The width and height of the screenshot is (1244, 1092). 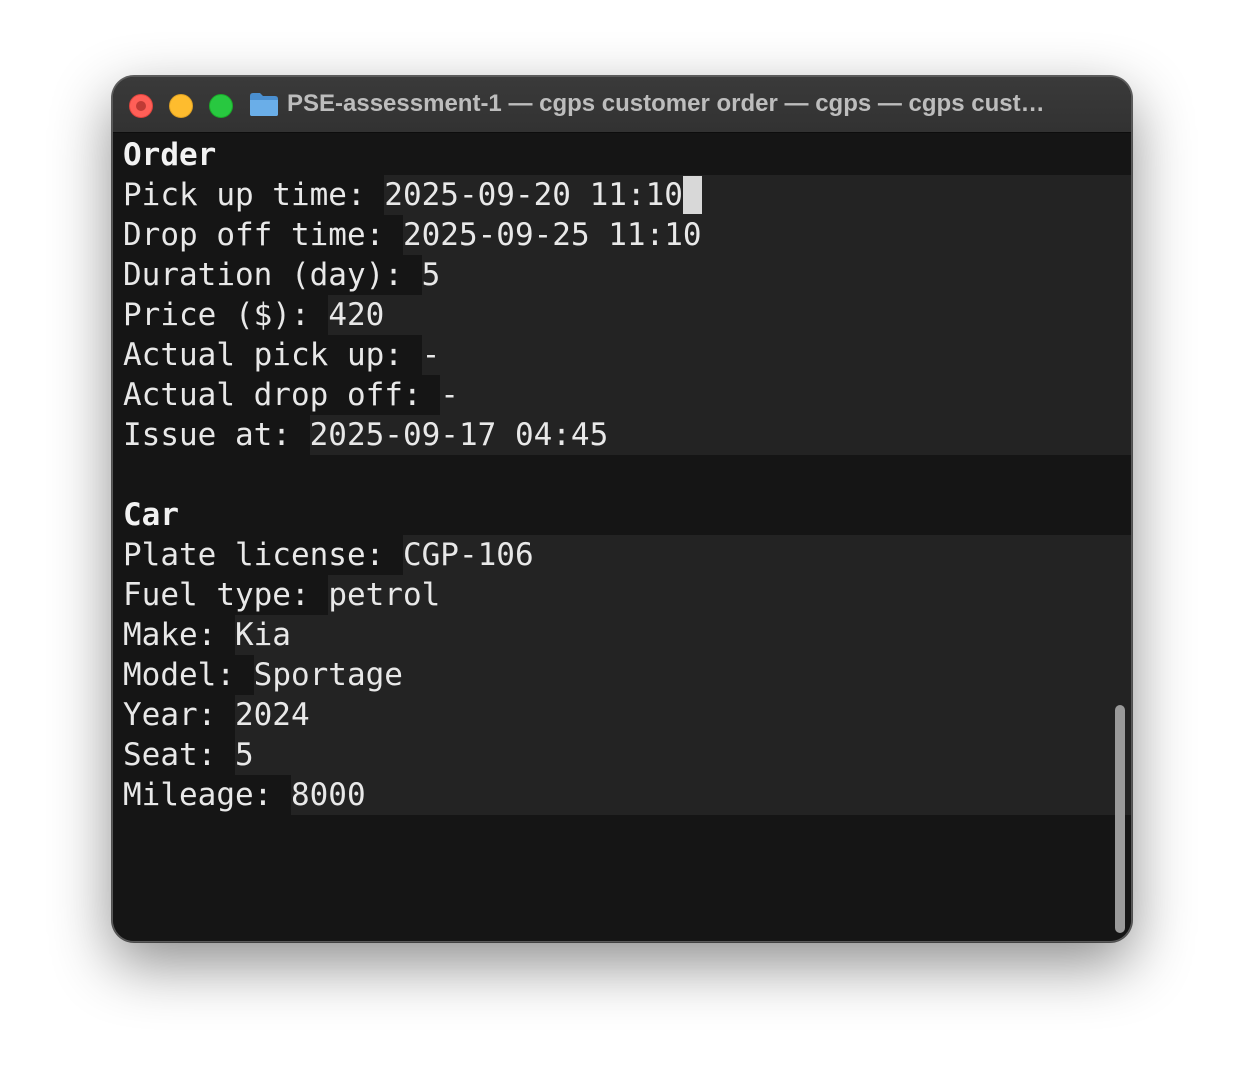 What do you see at coordinates (757, 195) in the screenshot?
I see `field-value: 2025-09-20 11:10` at bounding box center [757, 195].